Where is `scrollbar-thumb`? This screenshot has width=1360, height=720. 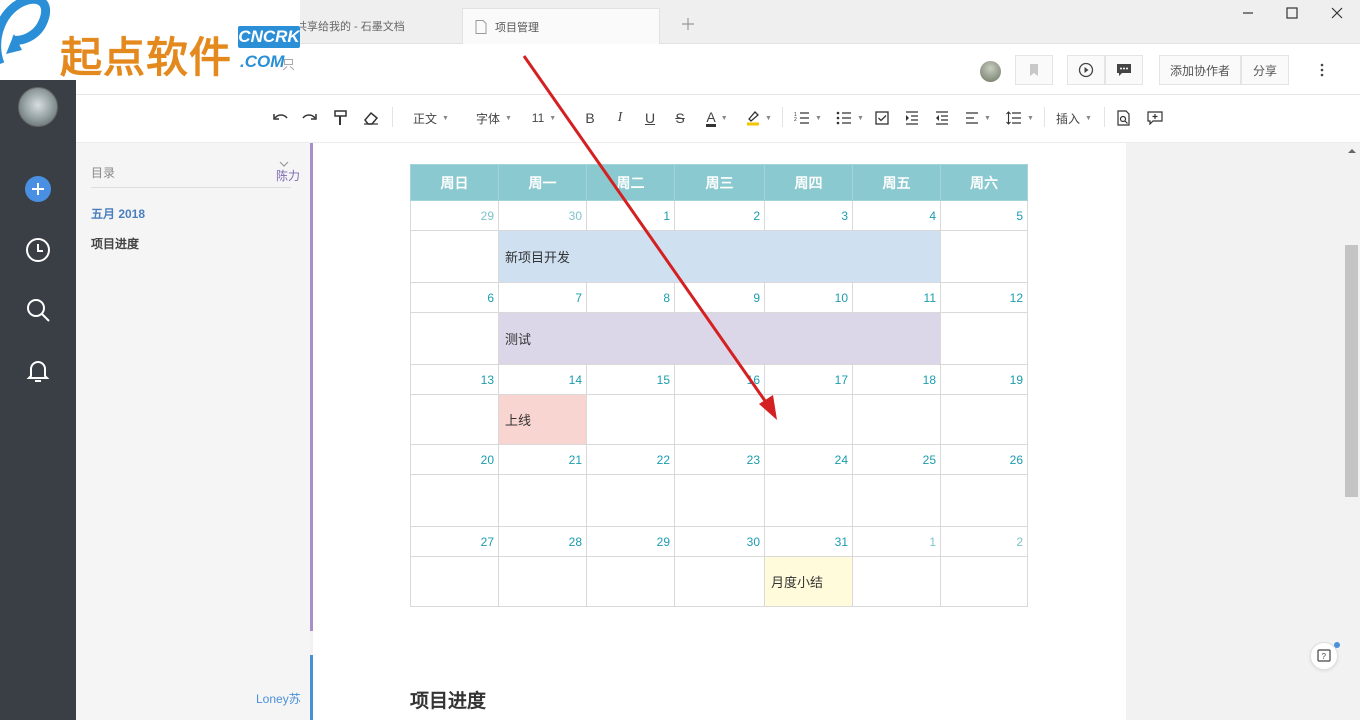 scrollbar-thumb is located at coordinates (1351, 371).